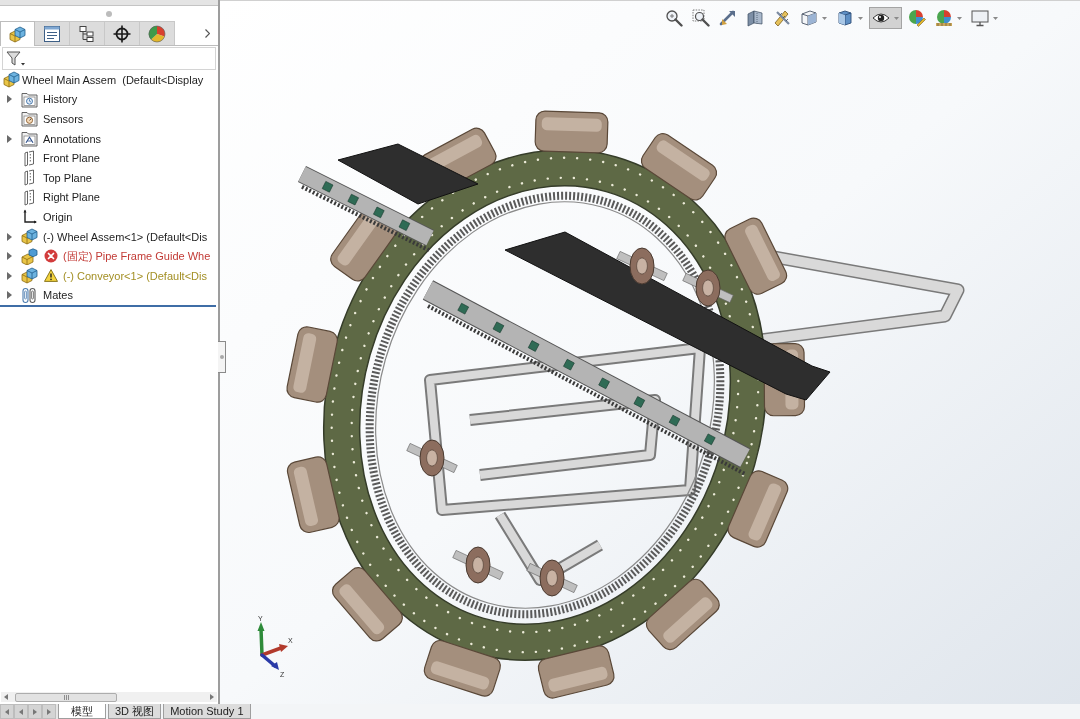 This screenshot has height=719, width=1080. Describe the element at coordinates (885, 18) in the screenshot. I see `hide-show-button` at that location.